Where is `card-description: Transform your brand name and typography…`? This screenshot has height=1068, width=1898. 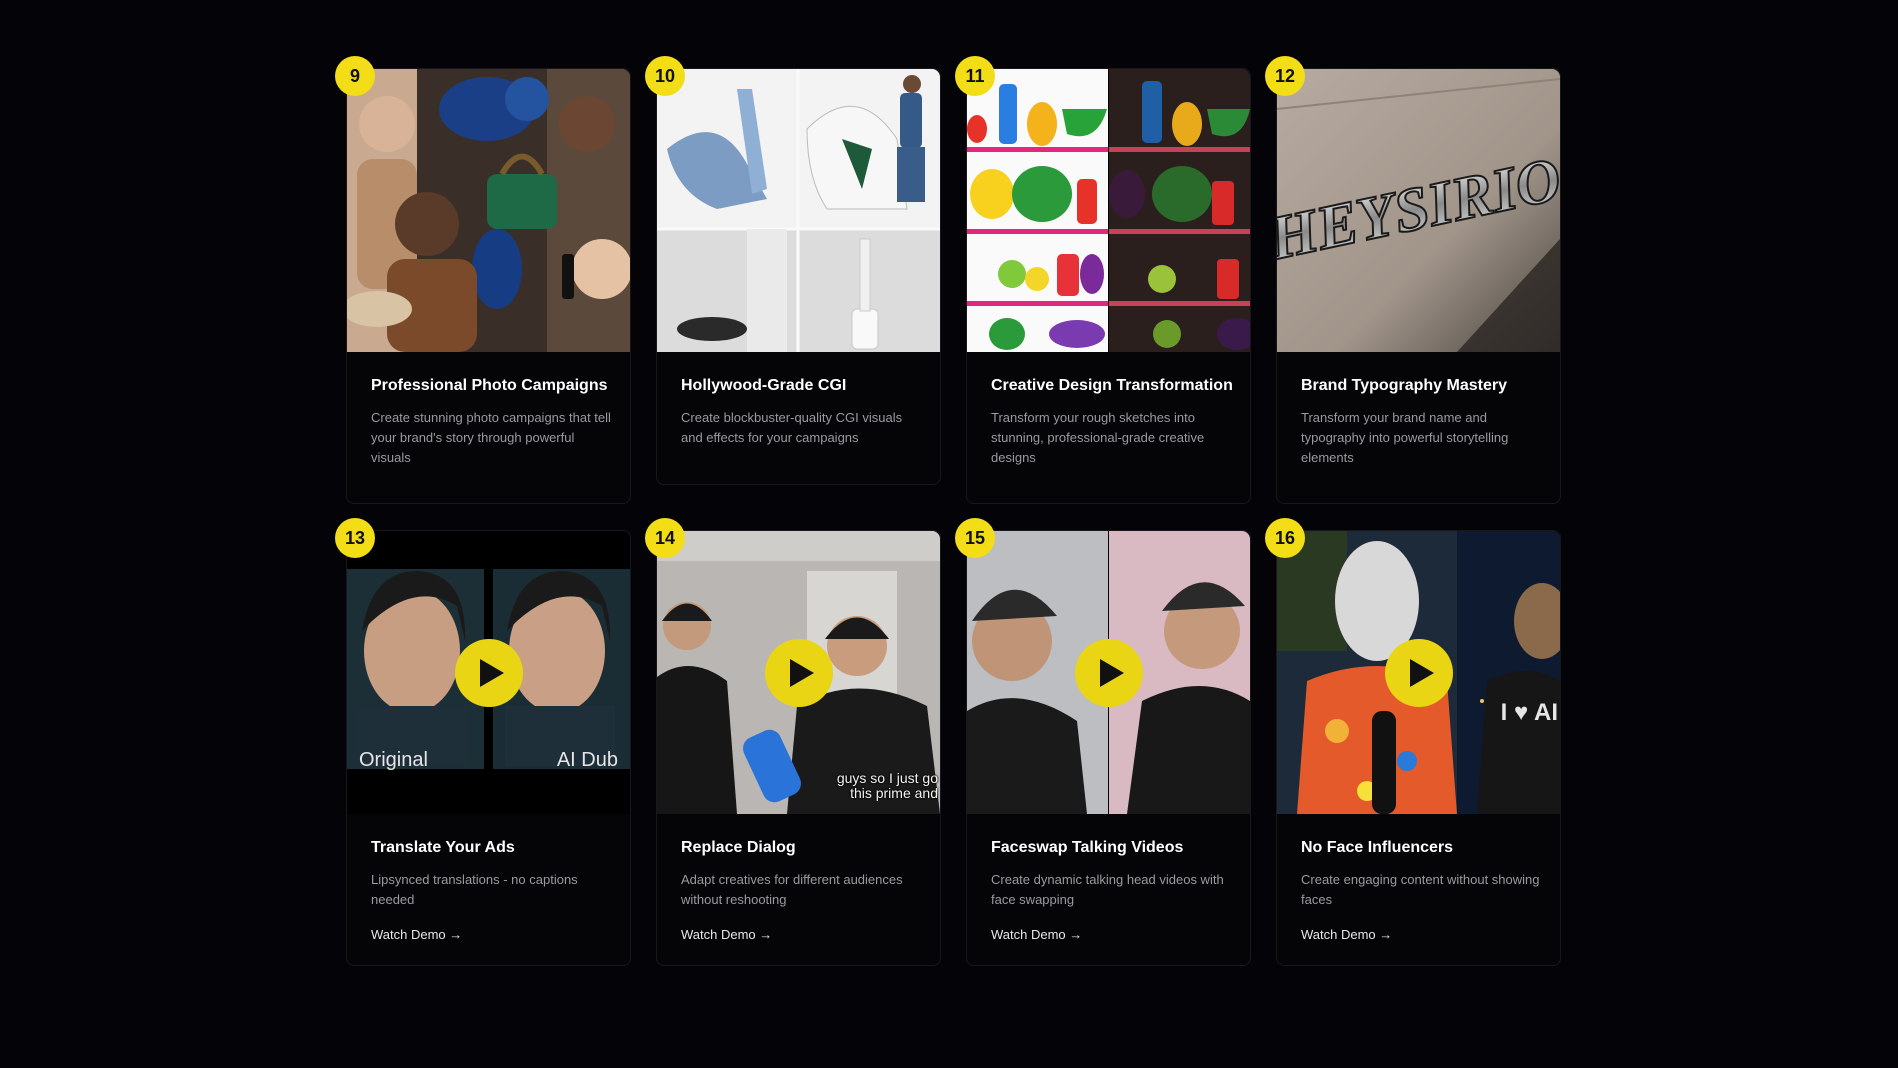 card-description: Transform your brand name and typography… is located at coordinates (1405, 437).